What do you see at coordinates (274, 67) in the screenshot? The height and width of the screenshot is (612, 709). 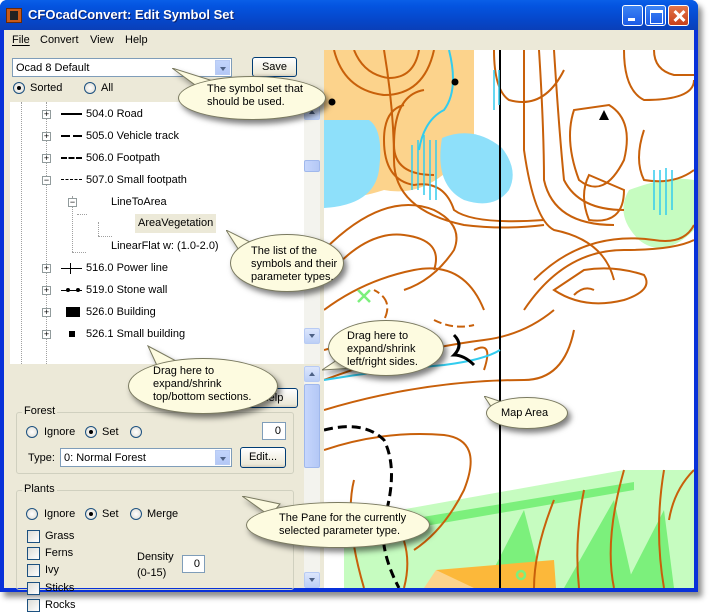 I see `save-button: Save` at bounding box center [274, 67].